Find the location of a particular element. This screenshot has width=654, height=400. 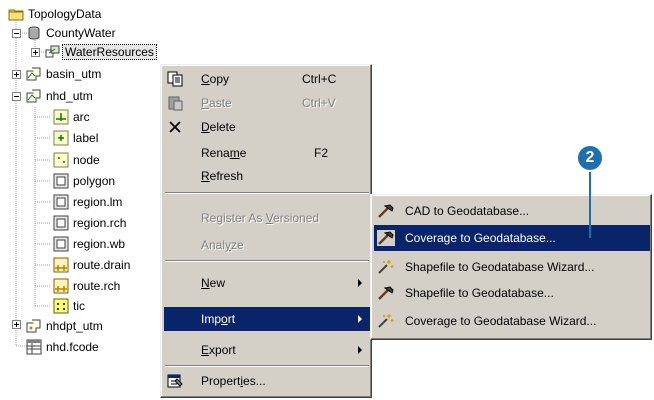

tree-node-region-wb: region.wb is located at coordinates (89, 244).